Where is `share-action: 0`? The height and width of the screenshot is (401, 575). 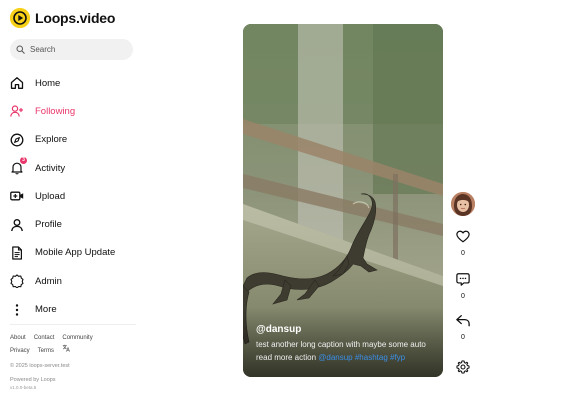
share-action: 0 is located at coordinates (463, 327).